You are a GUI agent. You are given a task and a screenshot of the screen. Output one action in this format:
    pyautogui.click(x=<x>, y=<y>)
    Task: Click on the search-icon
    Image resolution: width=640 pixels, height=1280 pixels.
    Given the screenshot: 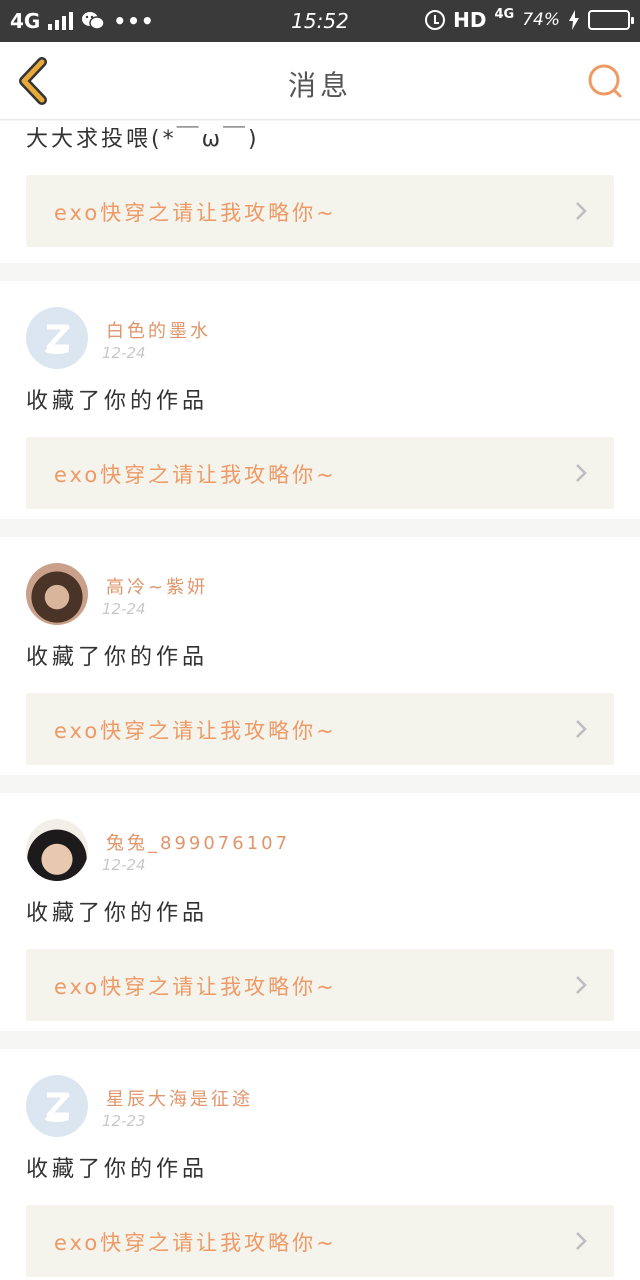 What is the action you would take?
    pyautogui.click(x=605, y=81)
    